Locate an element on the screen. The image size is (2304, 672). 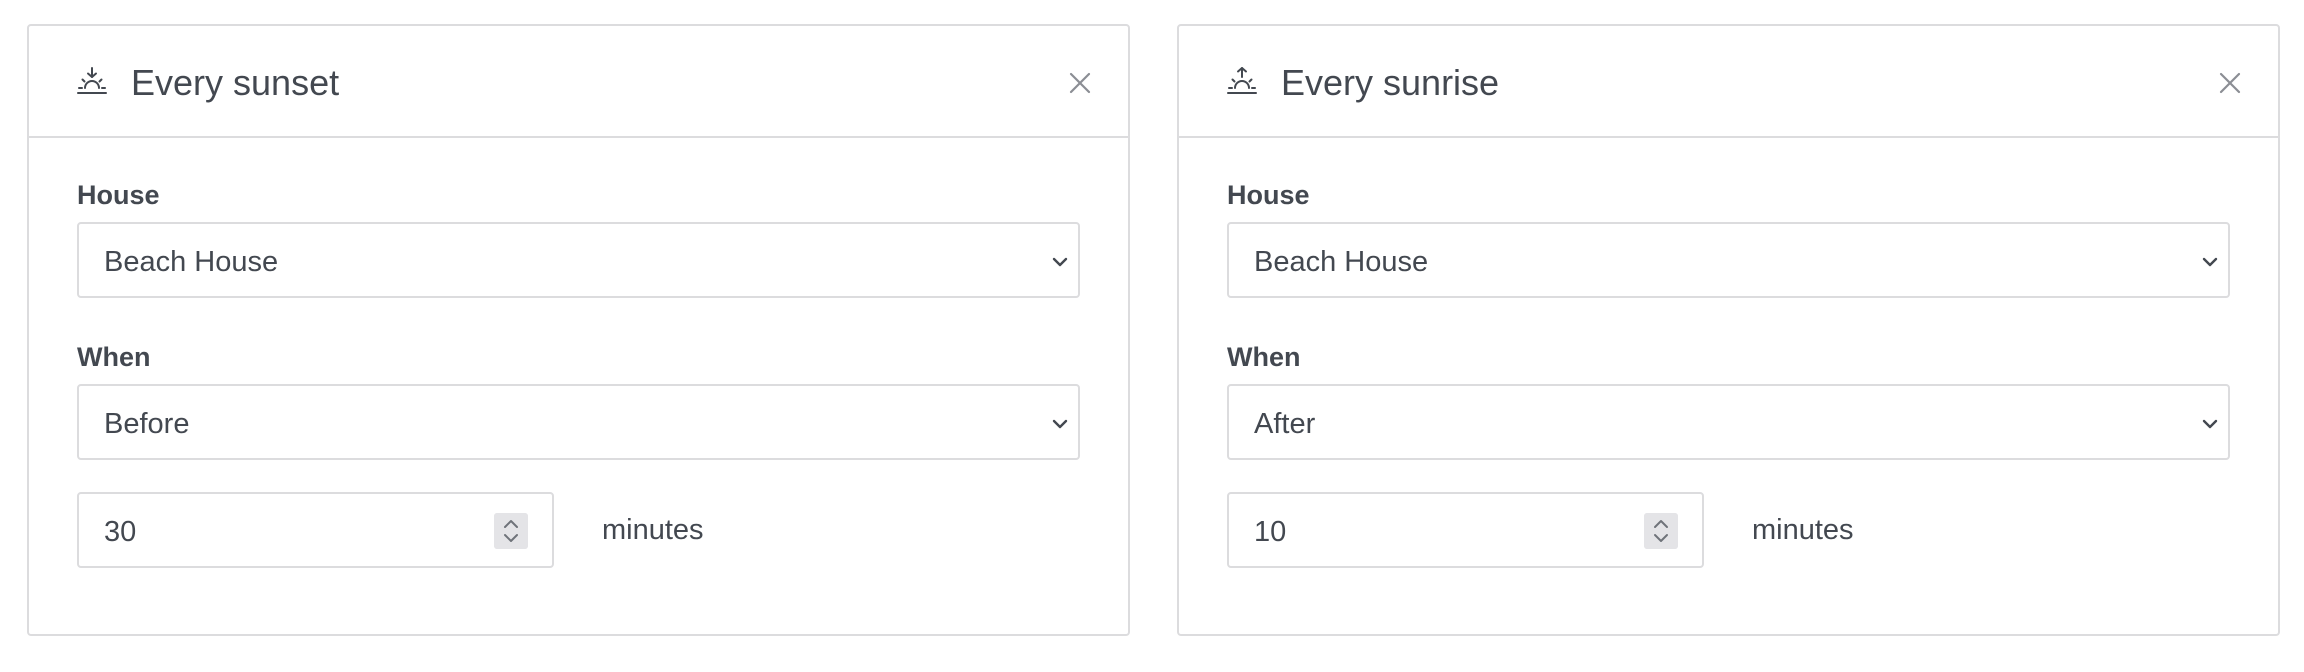
offset-minutes-input: 30 is located at coordinates (315, 530).